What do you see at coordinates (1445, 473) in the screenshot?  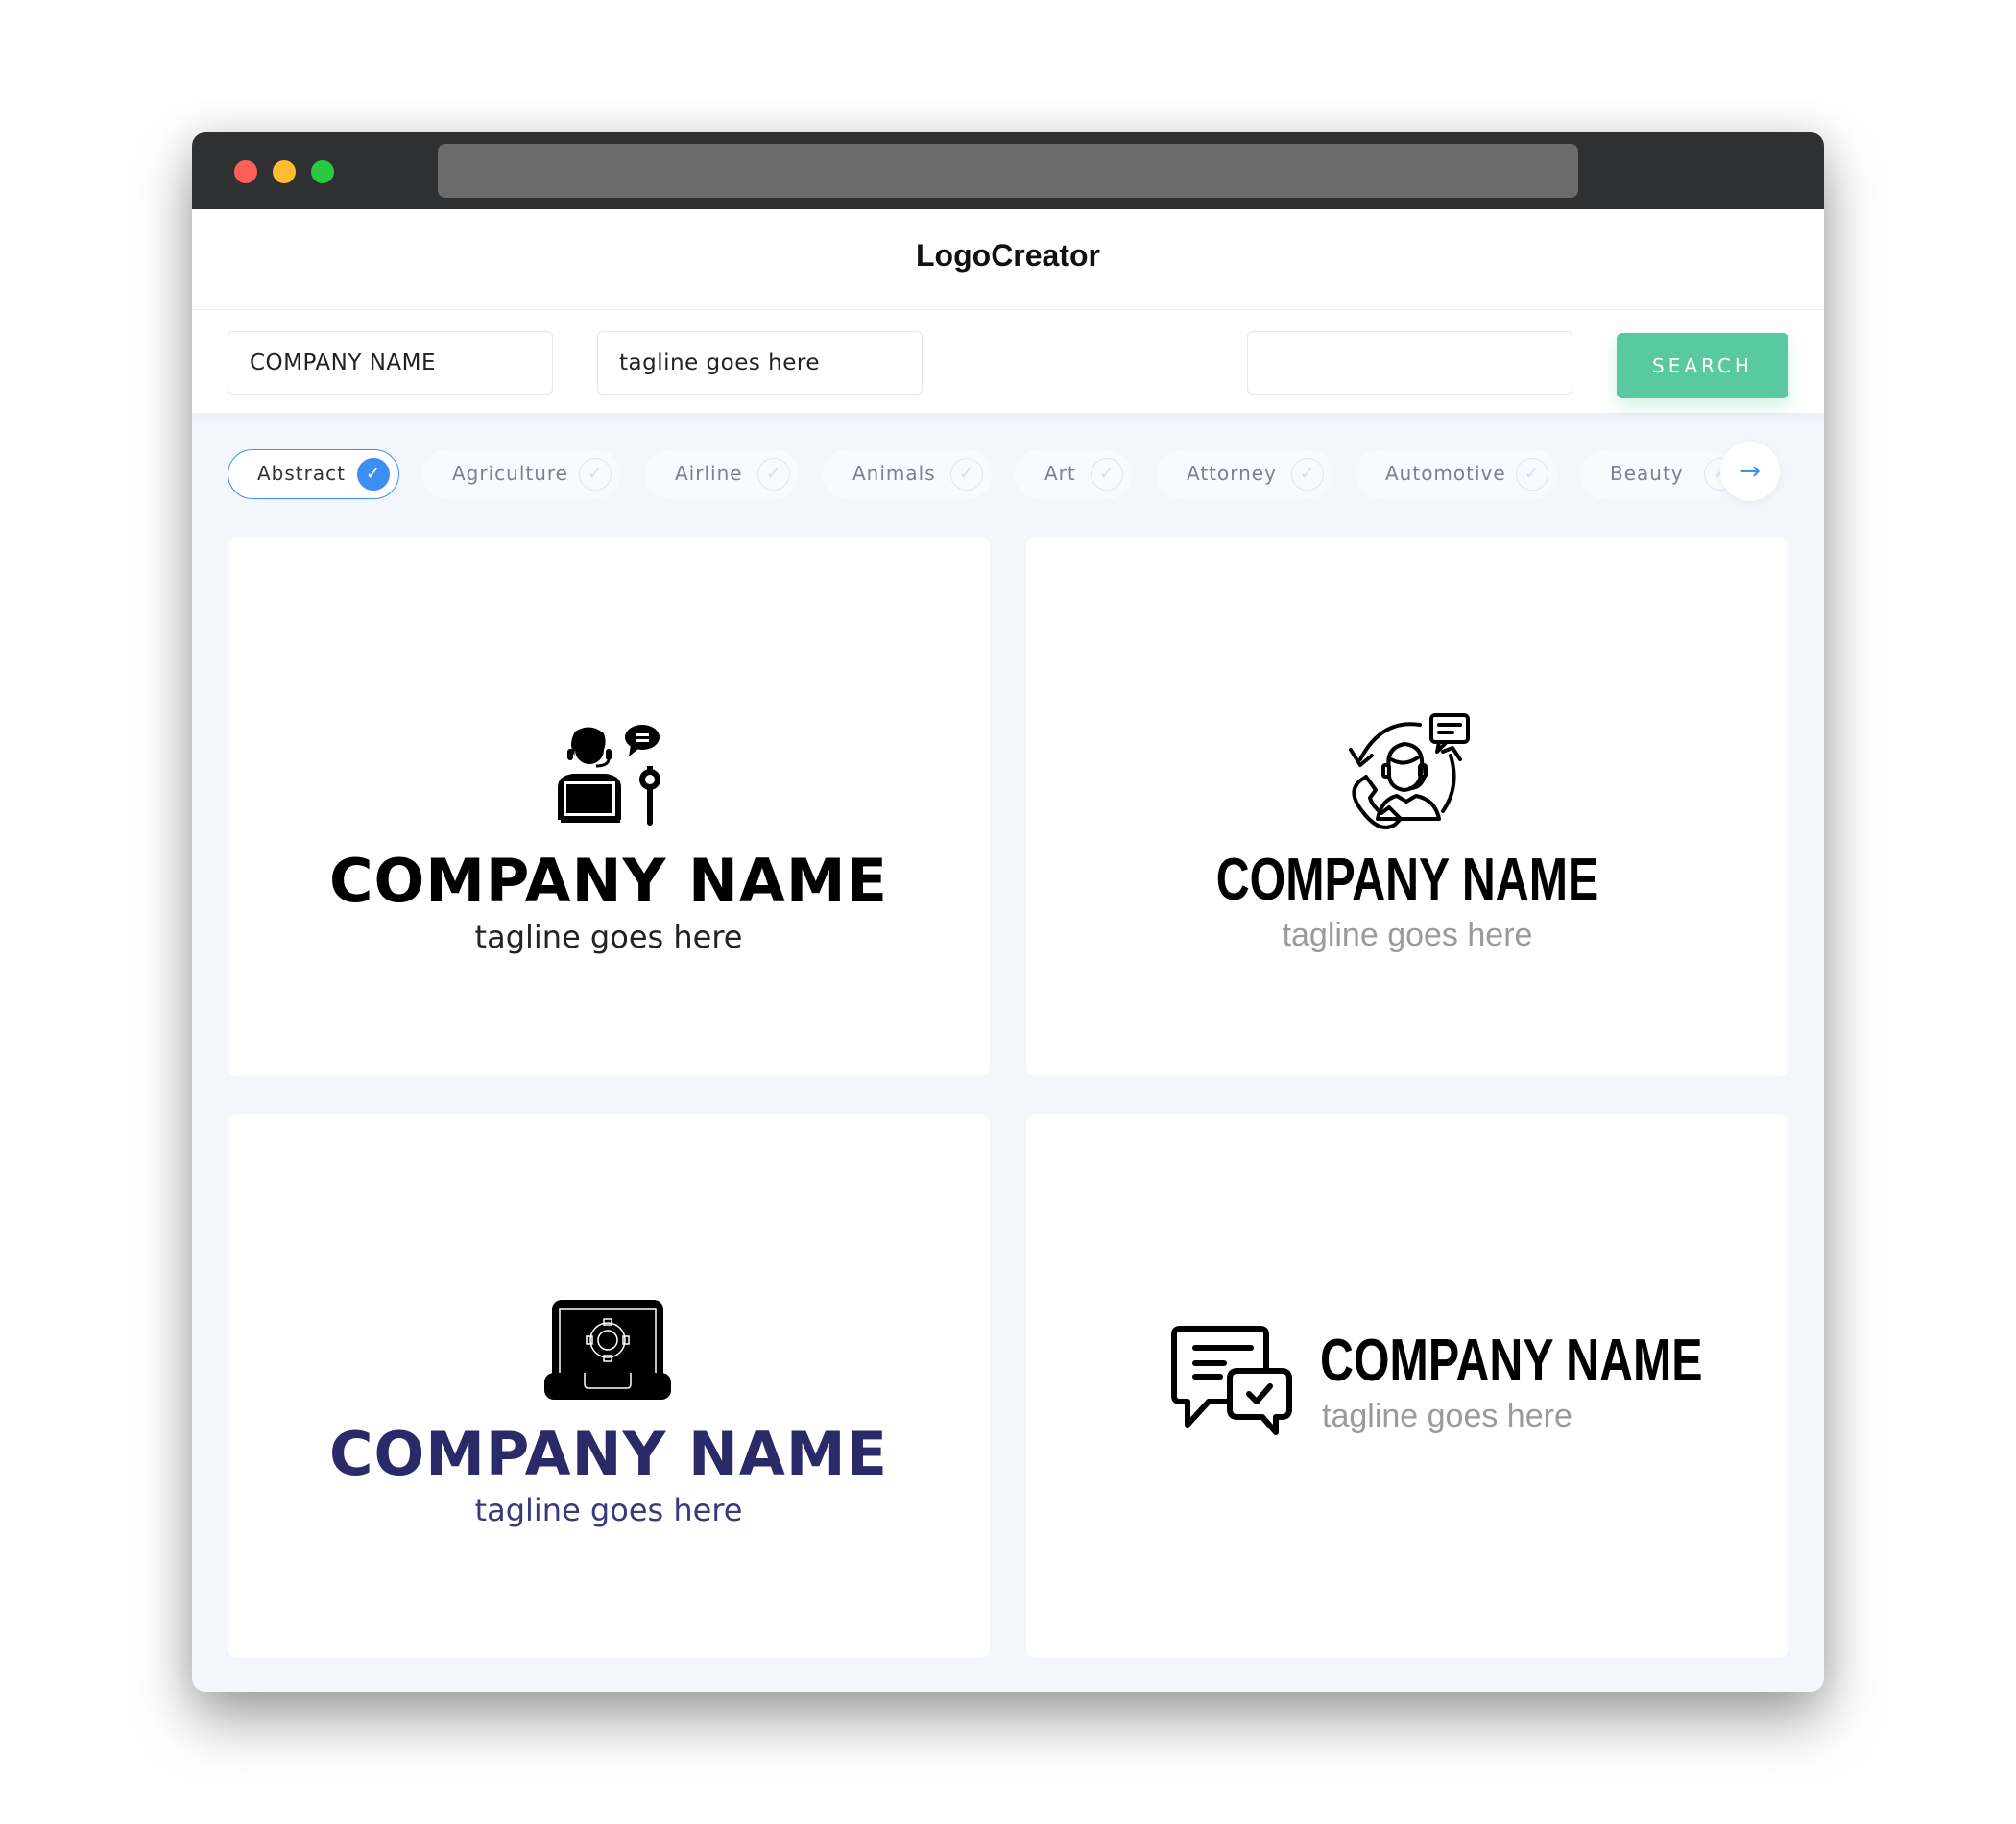 I see `category-chip-label: Automotive` at bounding box center [1445, 473].